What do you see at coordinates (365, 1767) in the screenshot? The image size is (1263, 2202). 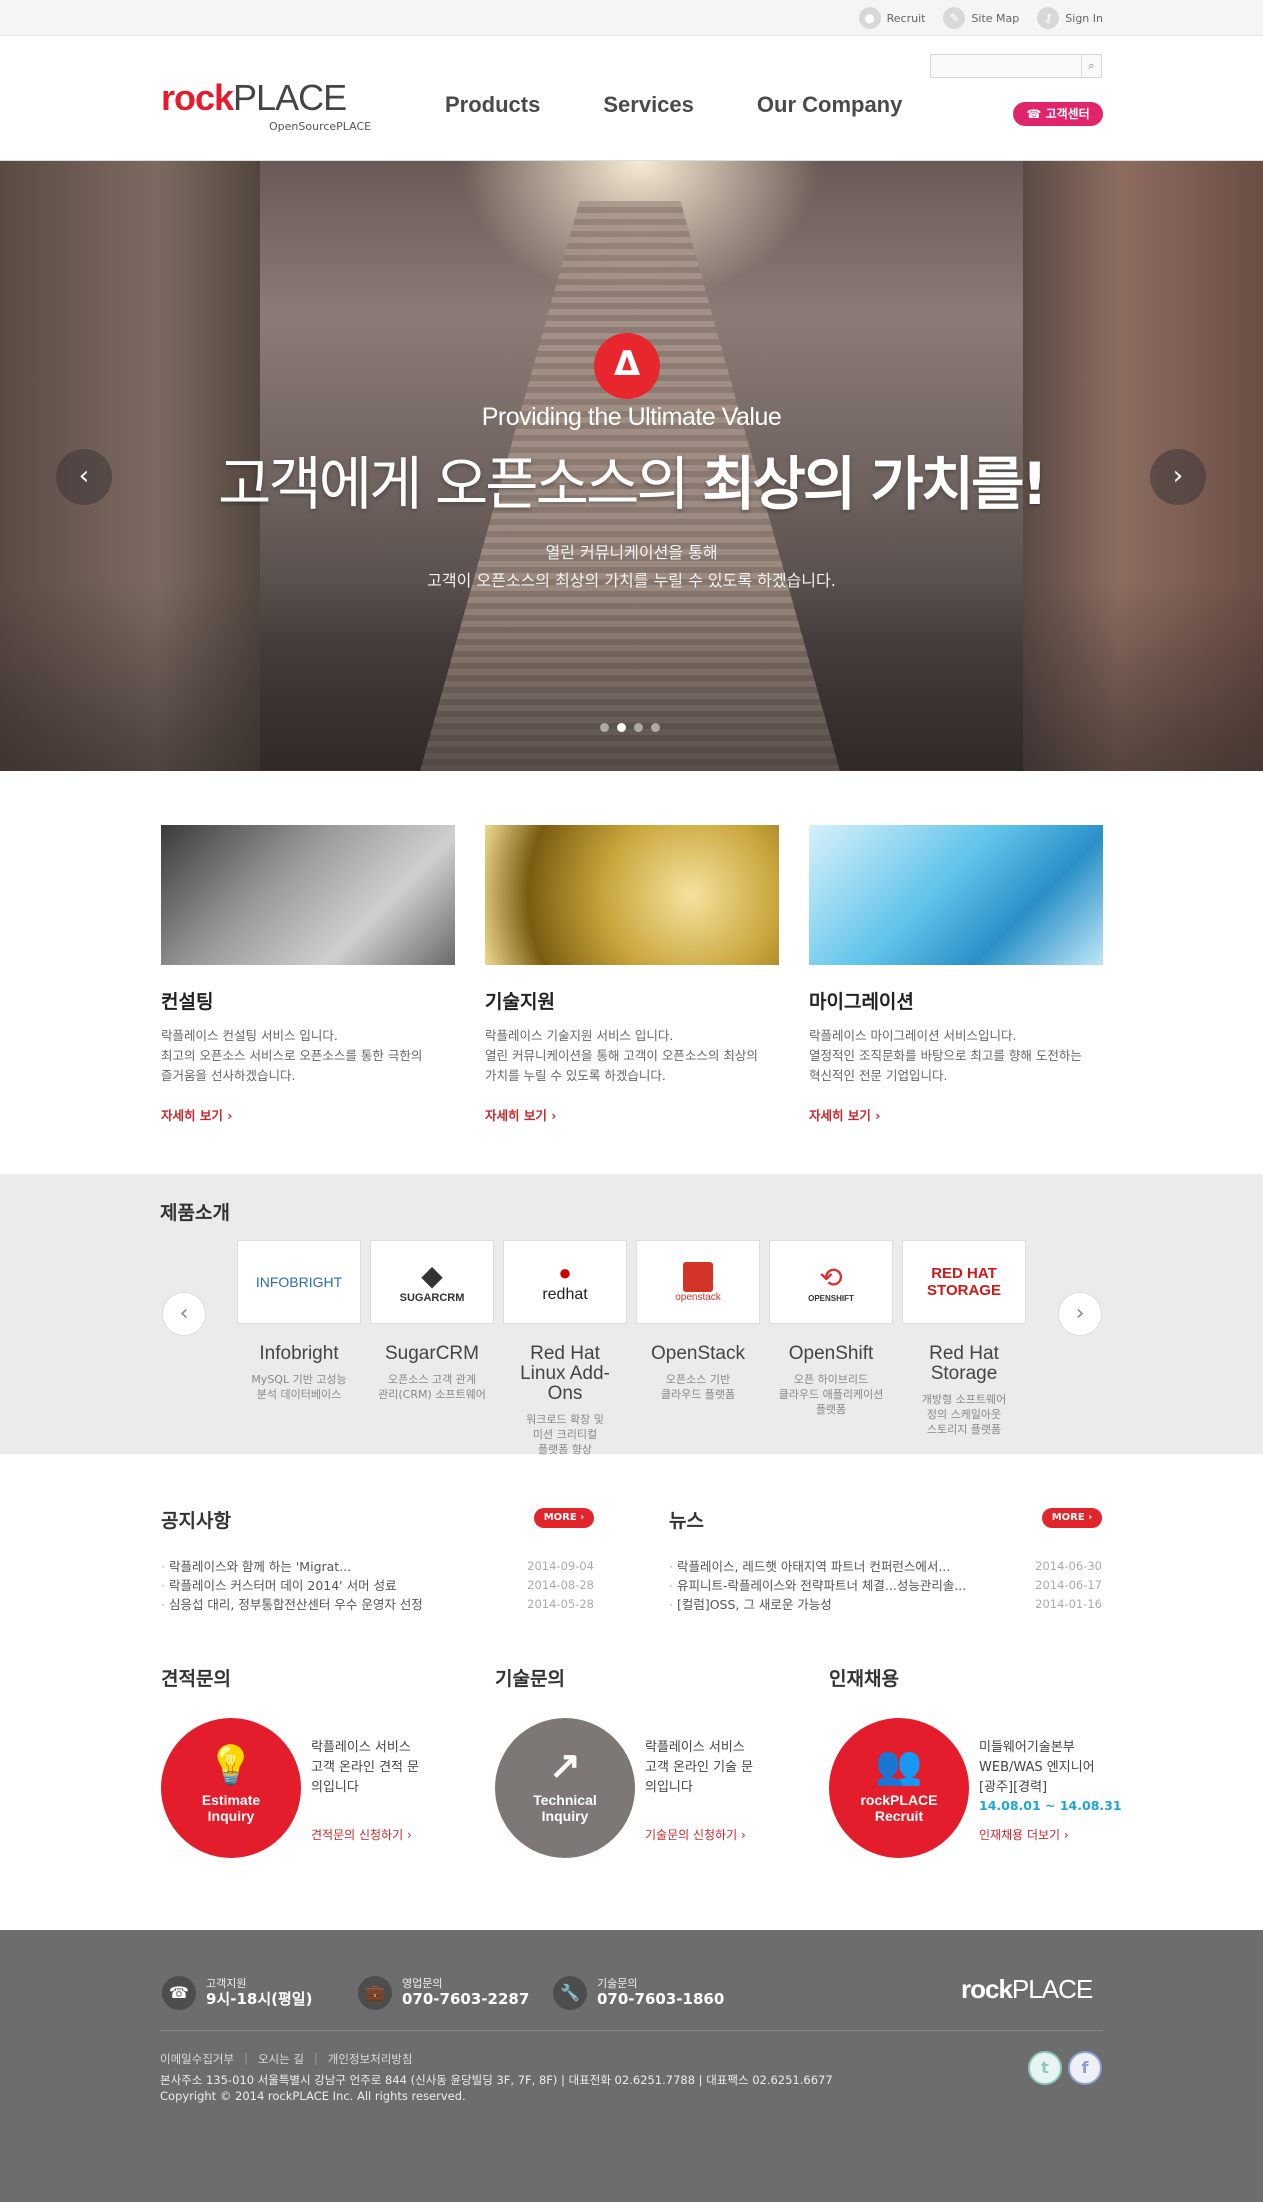 I see `inquiry-text: 락플레이스 서비스 고객 온라인 견적 문 의입니다` at bounding box center [365, 1767].